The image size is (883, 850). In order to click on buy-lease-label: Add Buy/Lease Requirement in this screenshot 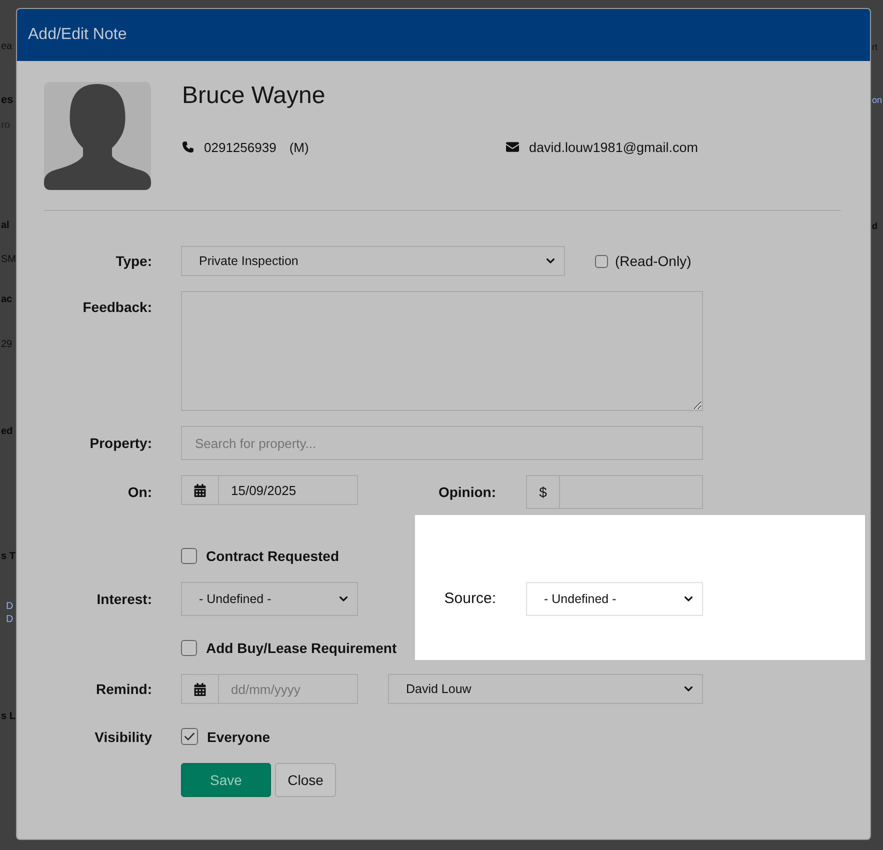, I will do `click(301, 648)`.